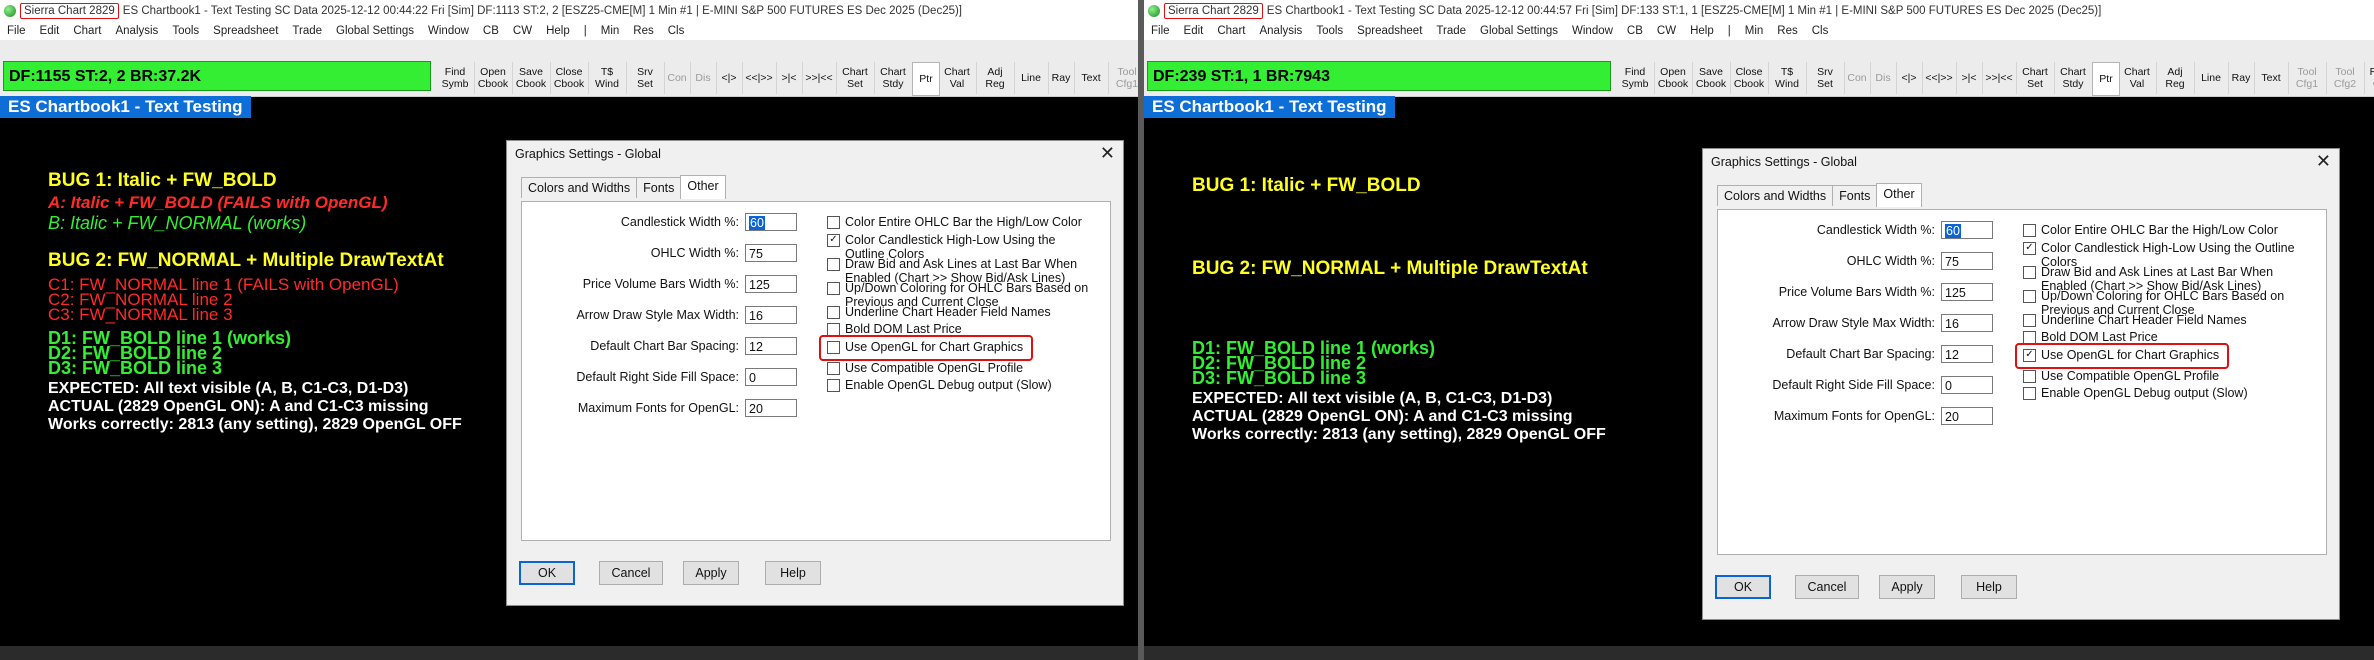  What do you see at coordinates (1999, 78) in the screenshot?
I see `toolbar-button-sym: >>|<<` at bounding box center [1999, 78].